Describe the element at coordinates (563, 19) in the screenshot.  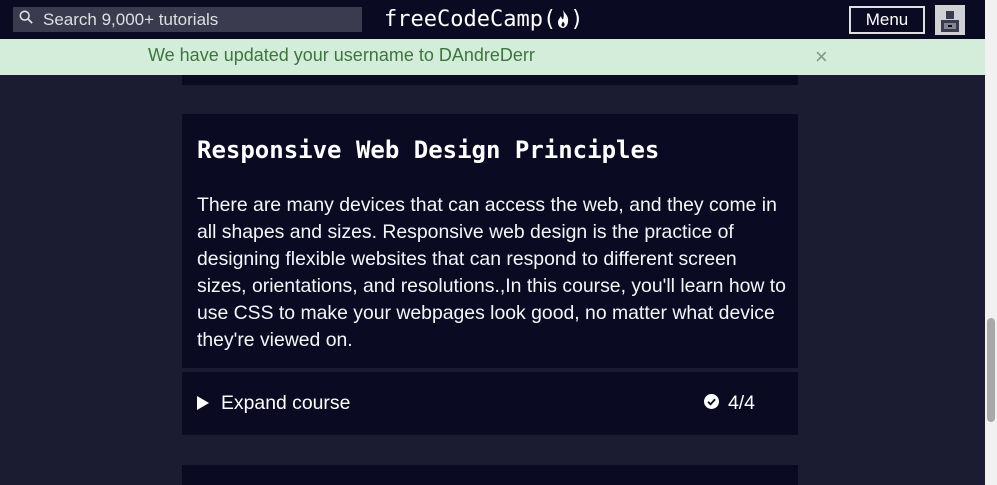
I see `flame-icon` at that location.